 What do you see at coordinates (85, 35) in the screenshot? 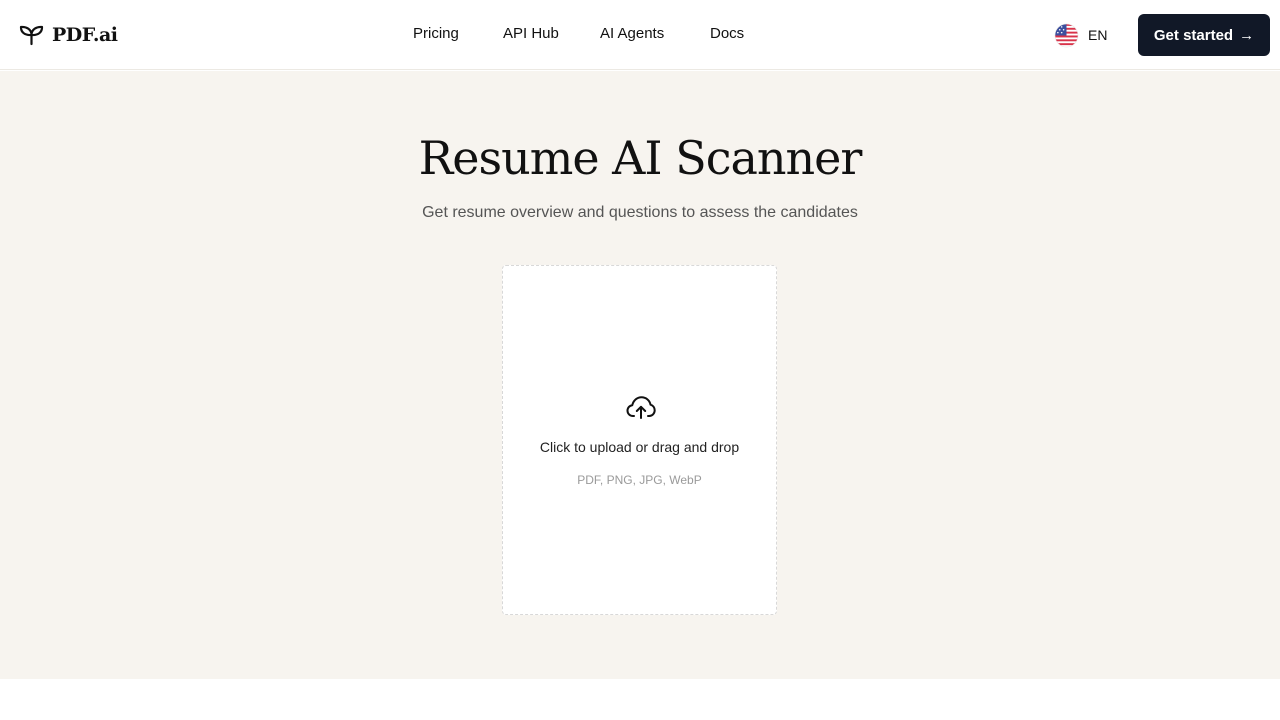
I see `logo-text: PDF.ai` at bounding box center [85, 35].